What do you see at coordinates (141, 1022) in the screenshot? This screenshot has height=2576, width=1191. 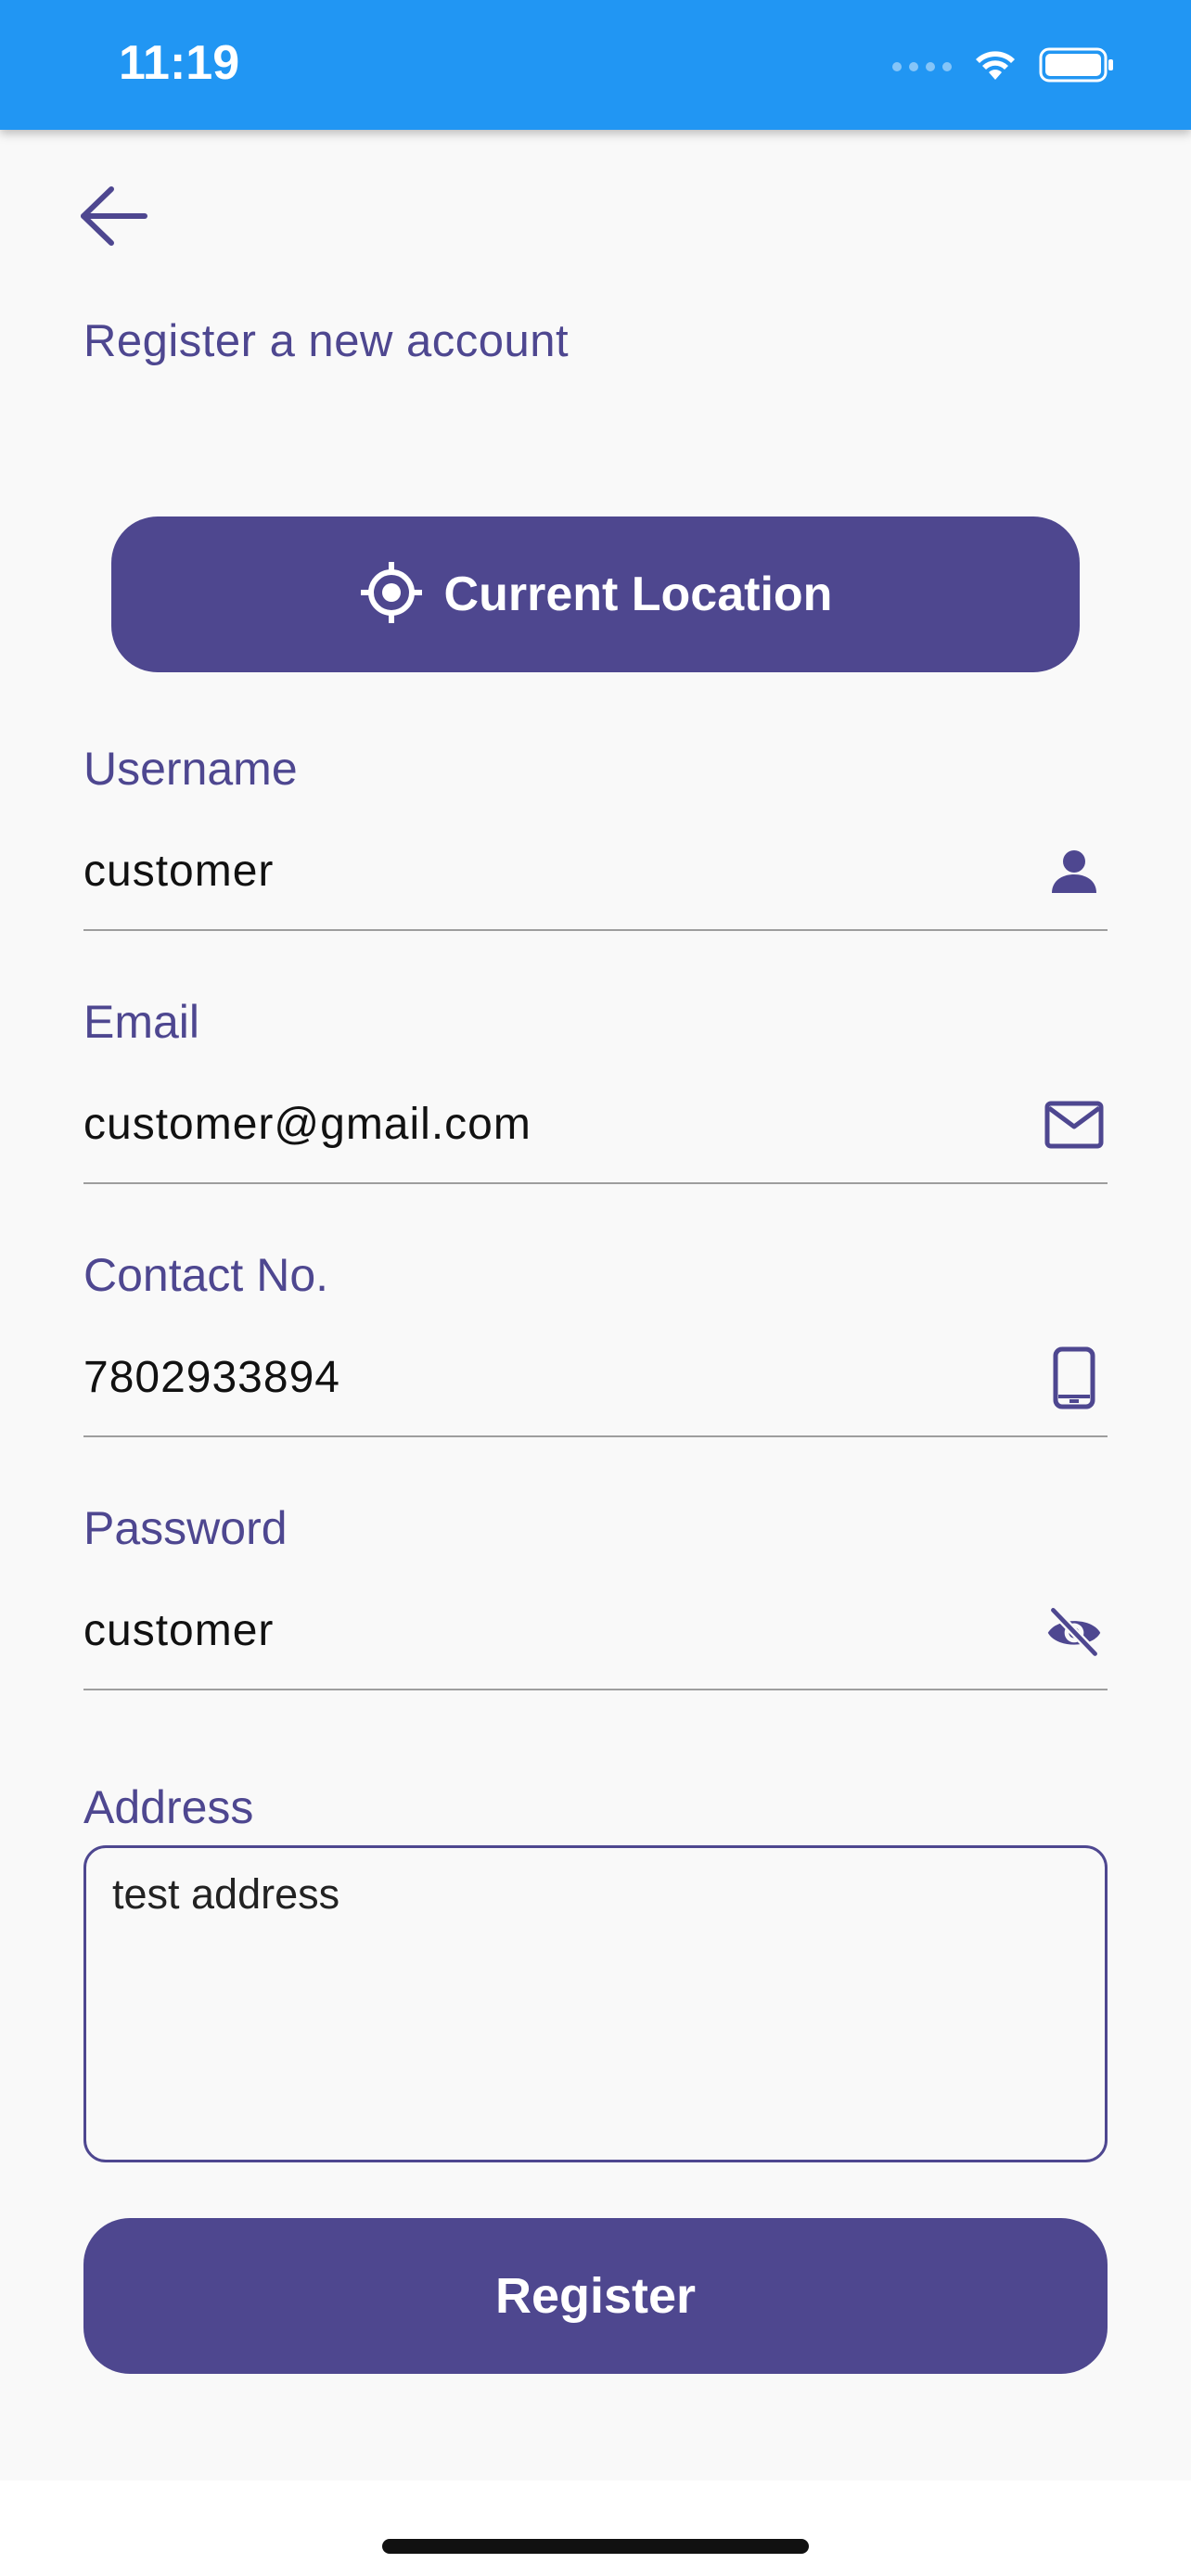 I see `email-label: Email` at bounding box center [141, 1022].